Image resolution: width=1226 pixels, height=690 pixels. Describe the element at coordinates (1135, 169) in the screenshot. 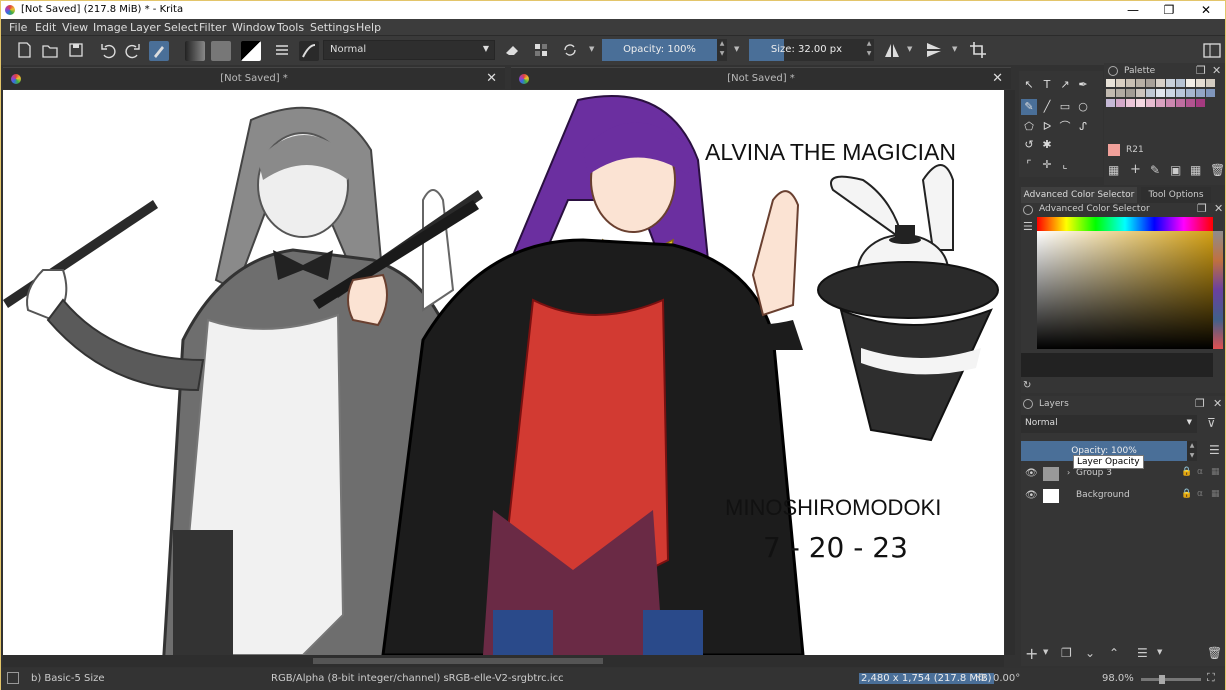

I see `add-swatch-icon: +` at that location.